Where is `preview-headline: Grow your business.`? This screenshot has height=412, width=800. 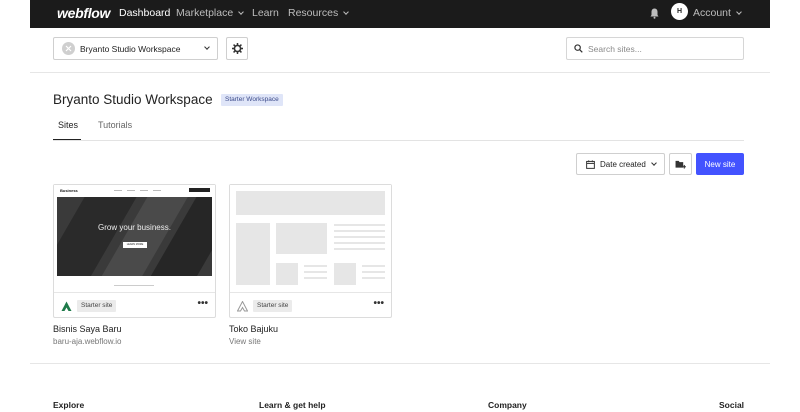 preview-headline: Grow your business. is located at coordinates (134, 227).